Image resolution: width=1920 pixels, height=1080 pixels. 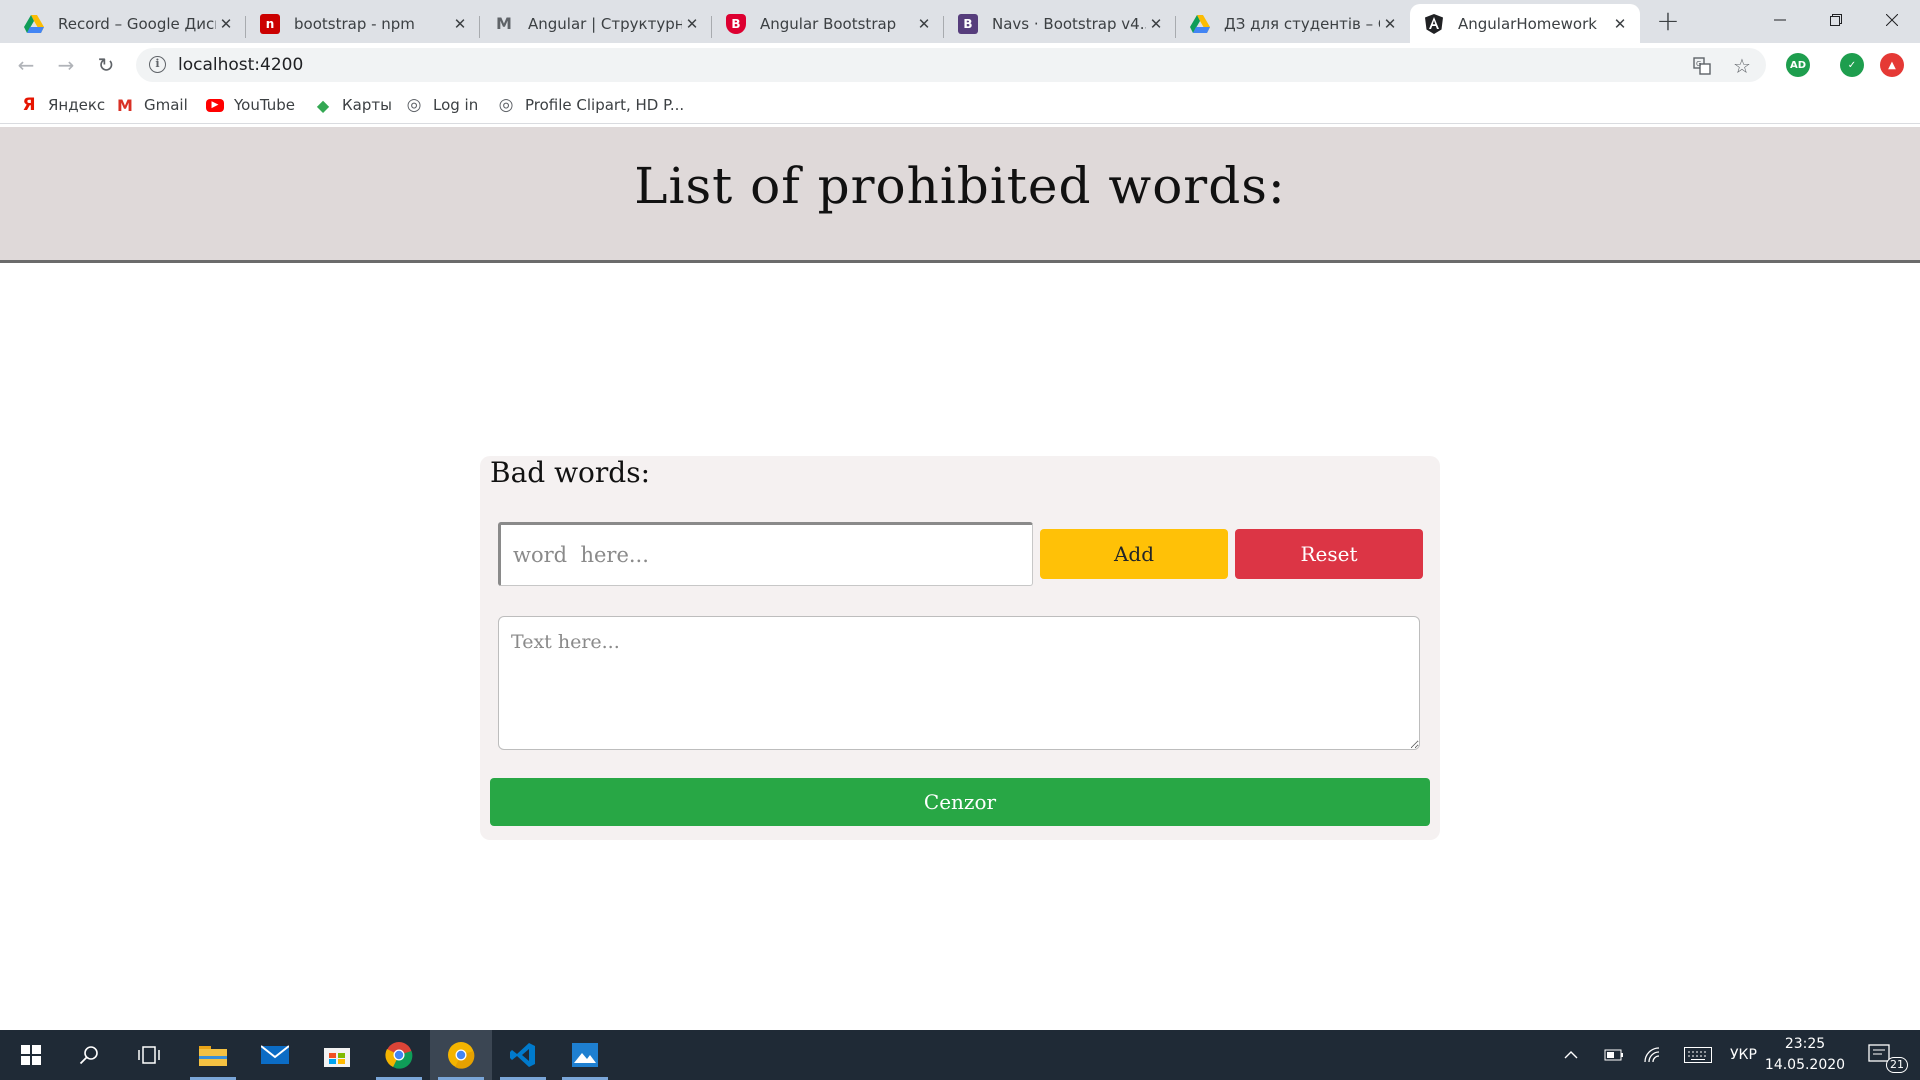 What do you see at coordinates (585, 1055) in the screenshot?
I see `photos-icon` at bounding box center [585, 1055].